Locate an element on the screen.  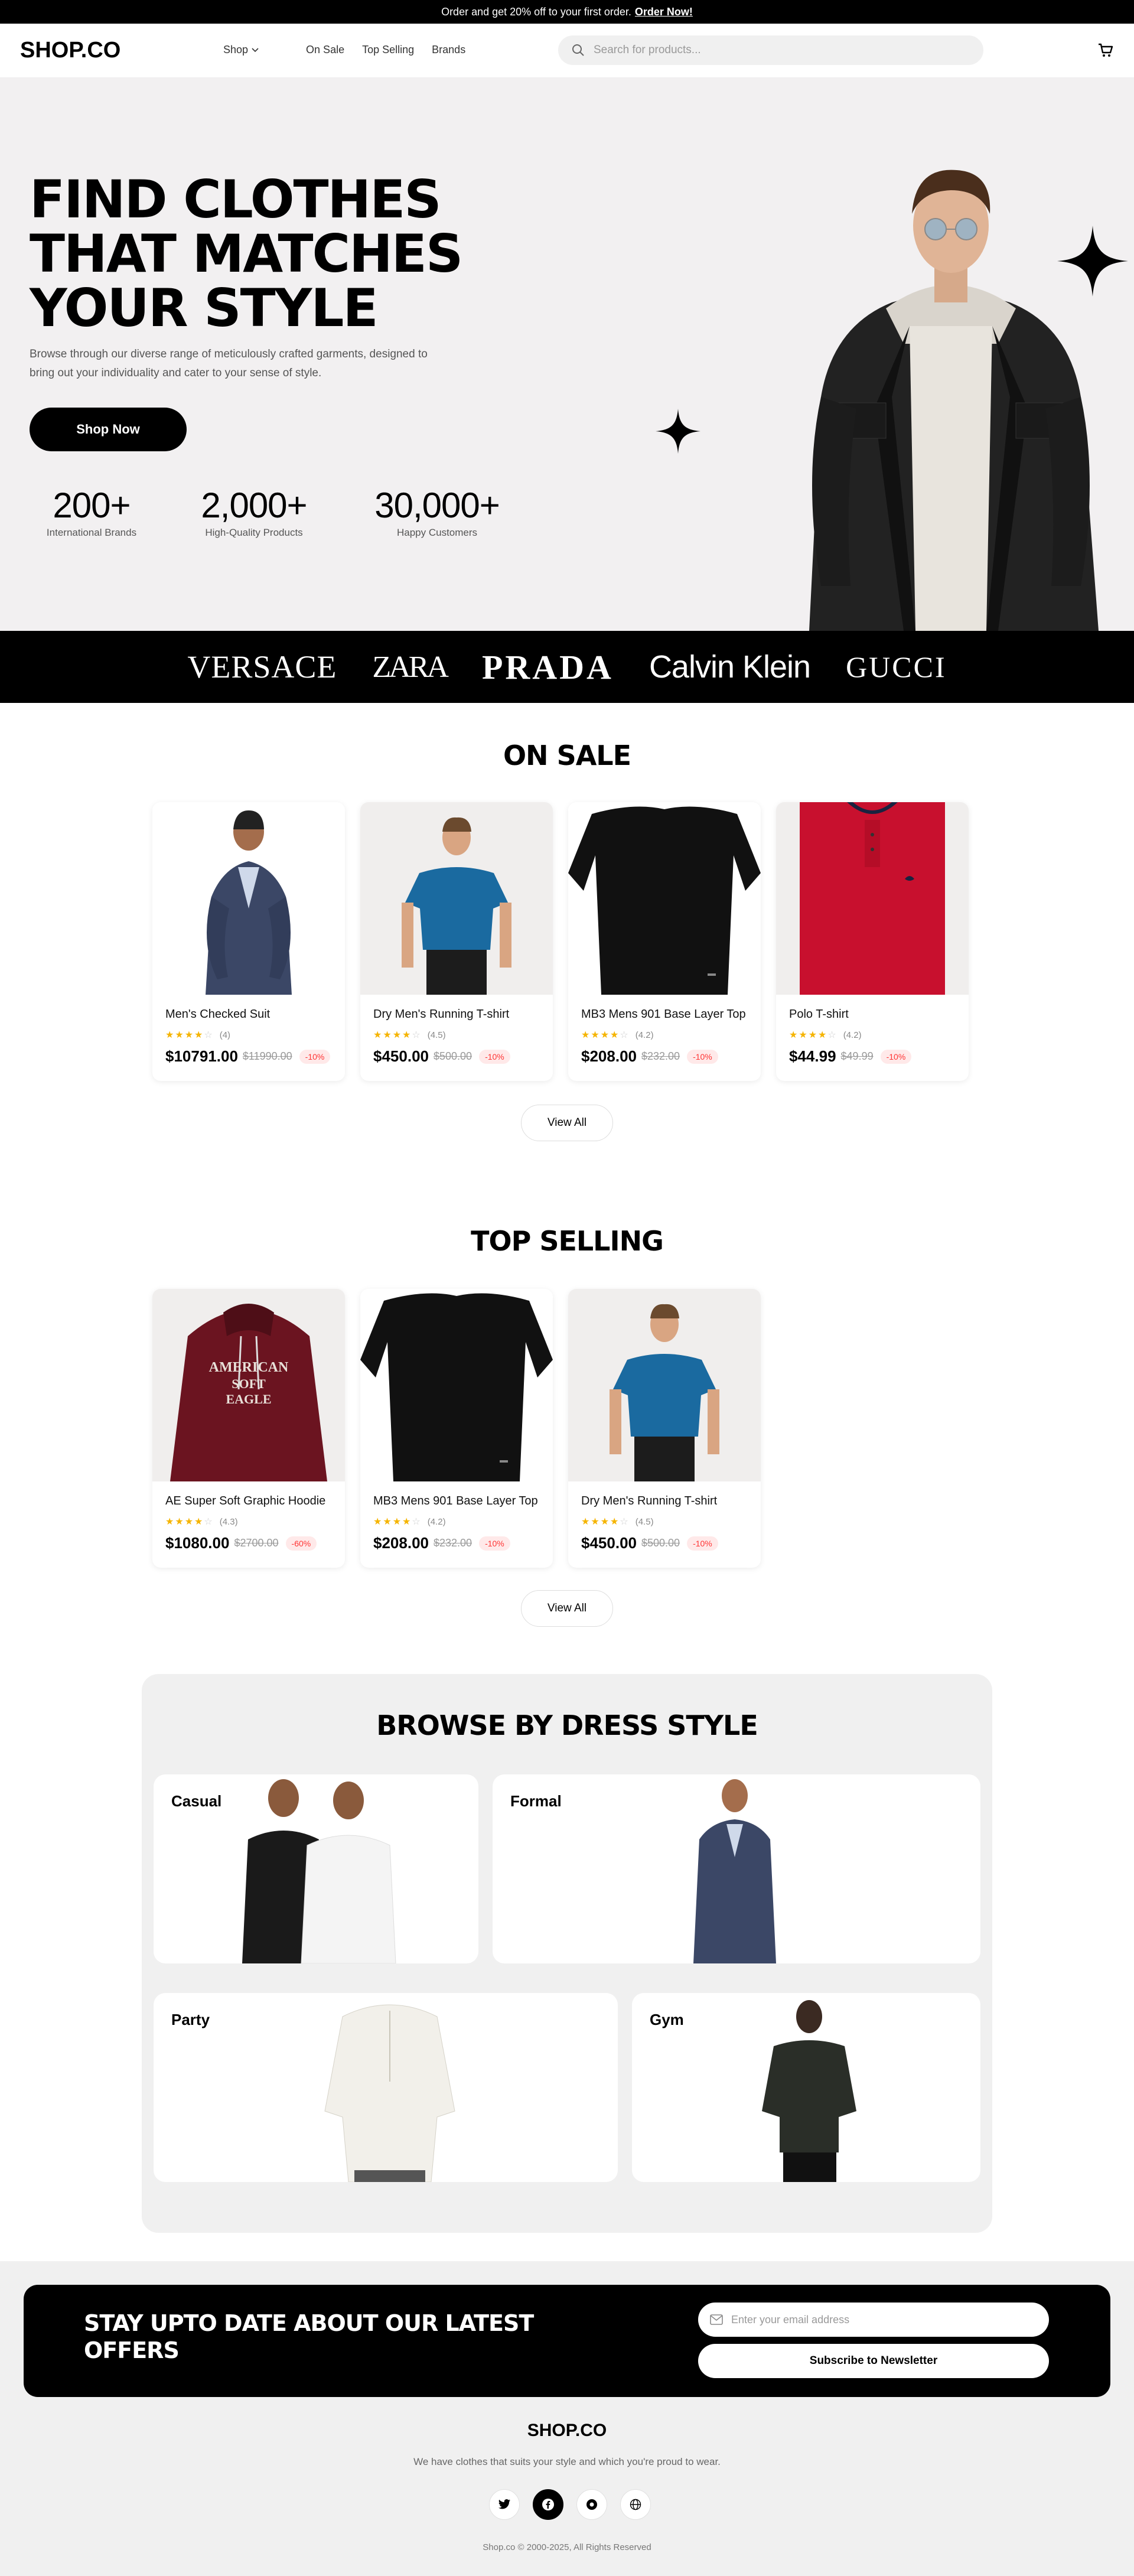
product-image: AMERICAN SOFT EAGLE is located at coordinates (248, 1385).